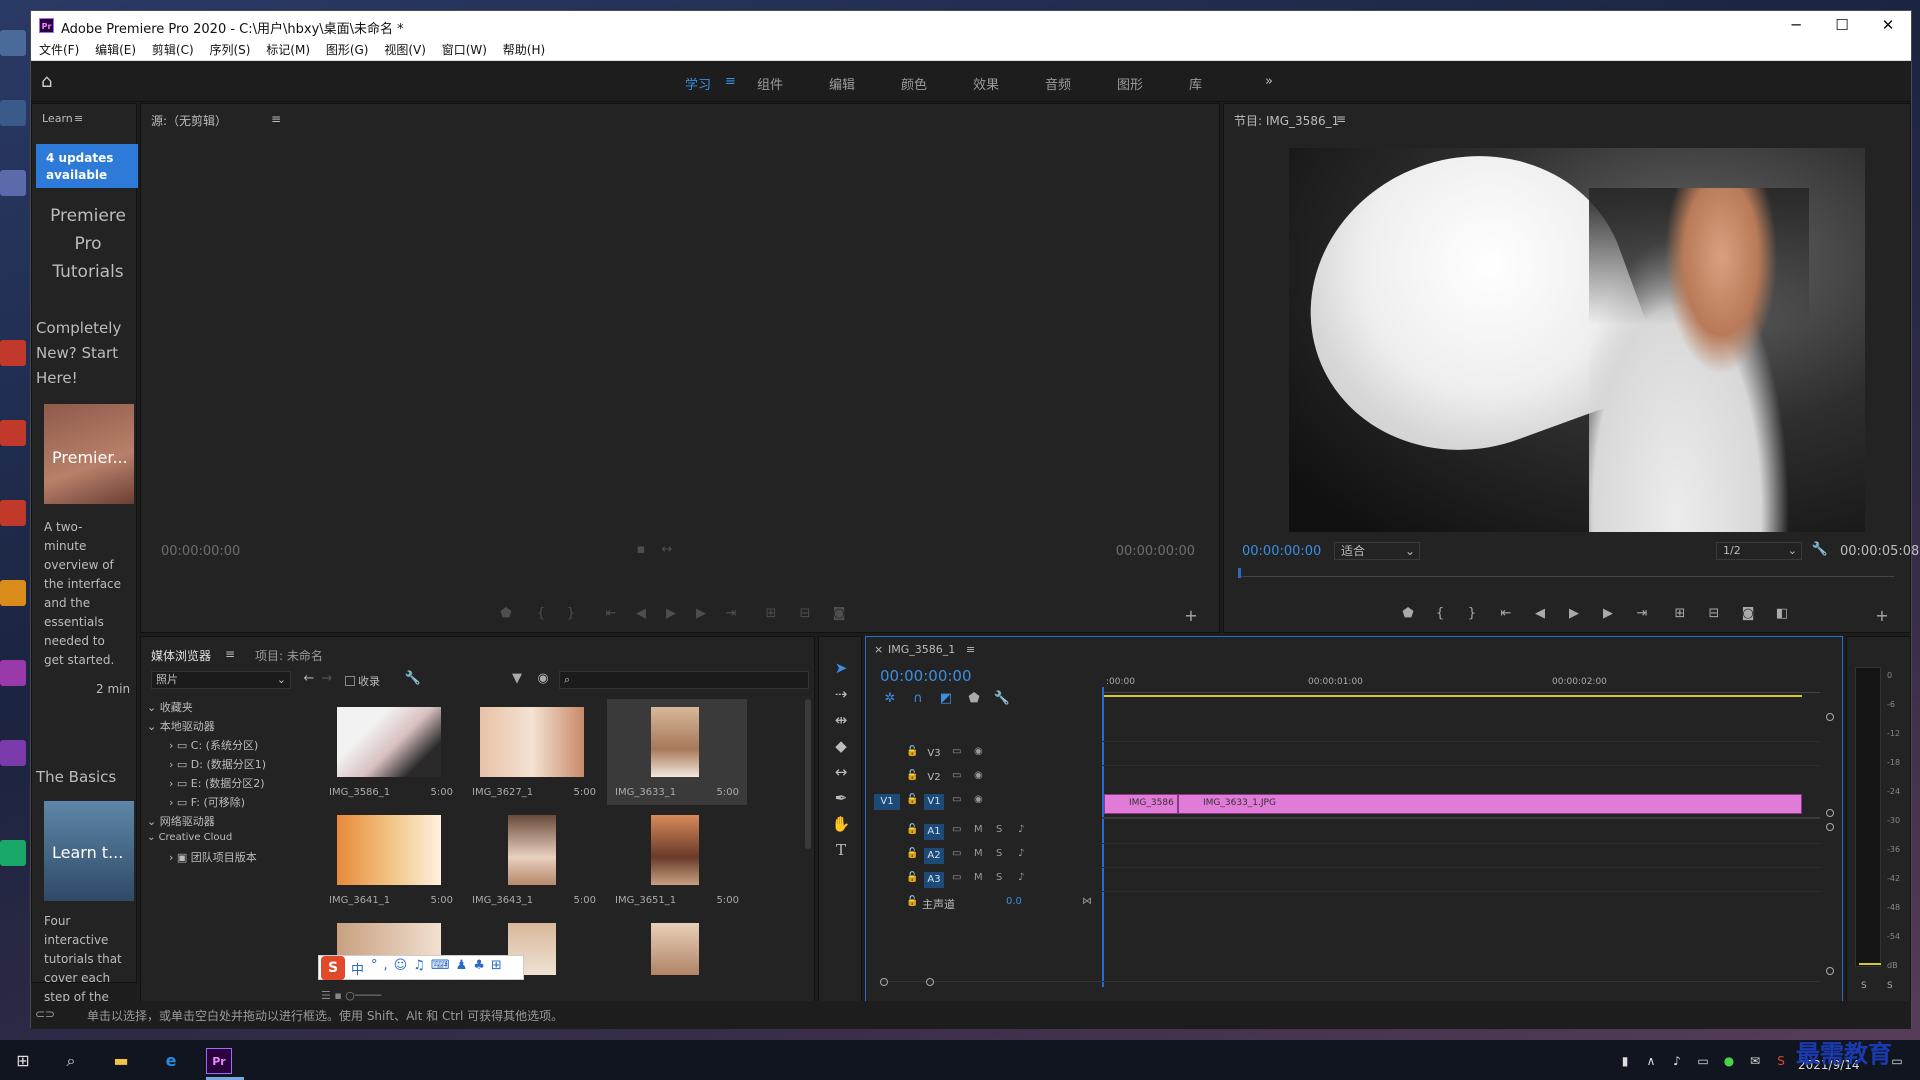  What do you see at coordinates (841, 851) in the screenshot?
I see `type-tool-icon: T` at bounding box center [841, 851].